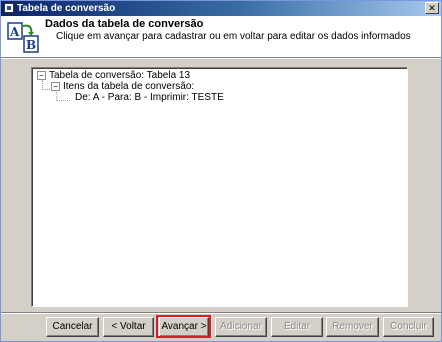 This screenshot has width=442, height=342. Describe the element at coordinates (124, 24) in the screenshot. I see `page-title: Dados da tabela de conversão` at that location.